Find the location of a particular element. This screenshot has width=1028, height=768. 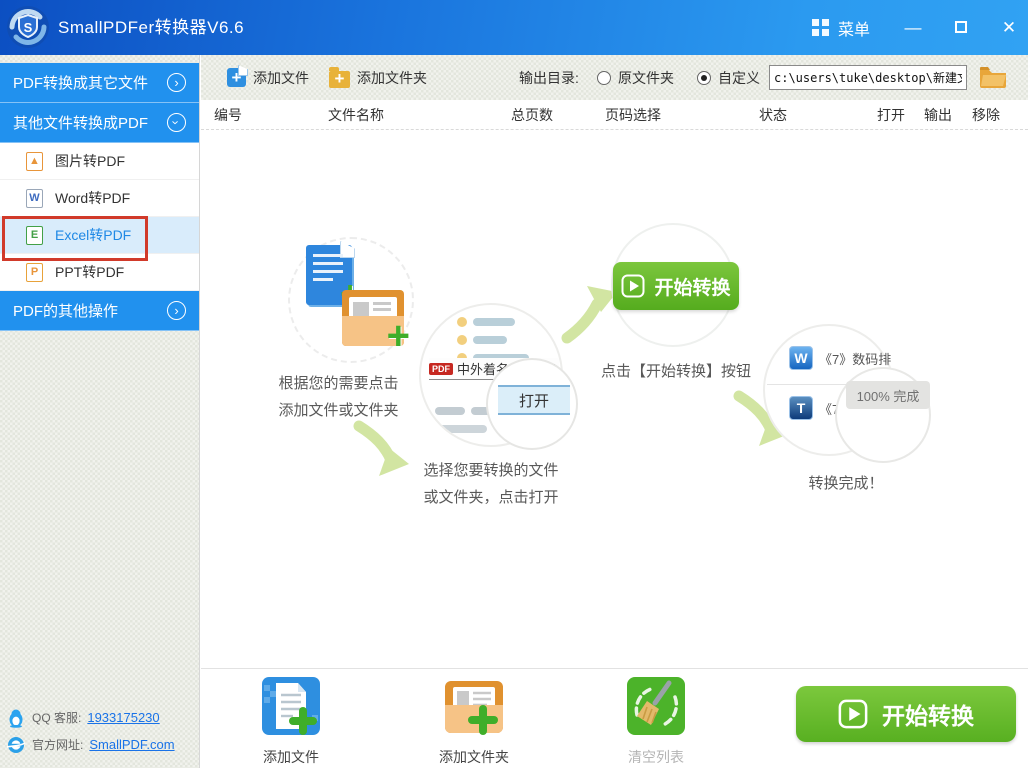

window-controls: — ✕ is located at coordinates (961, 27).